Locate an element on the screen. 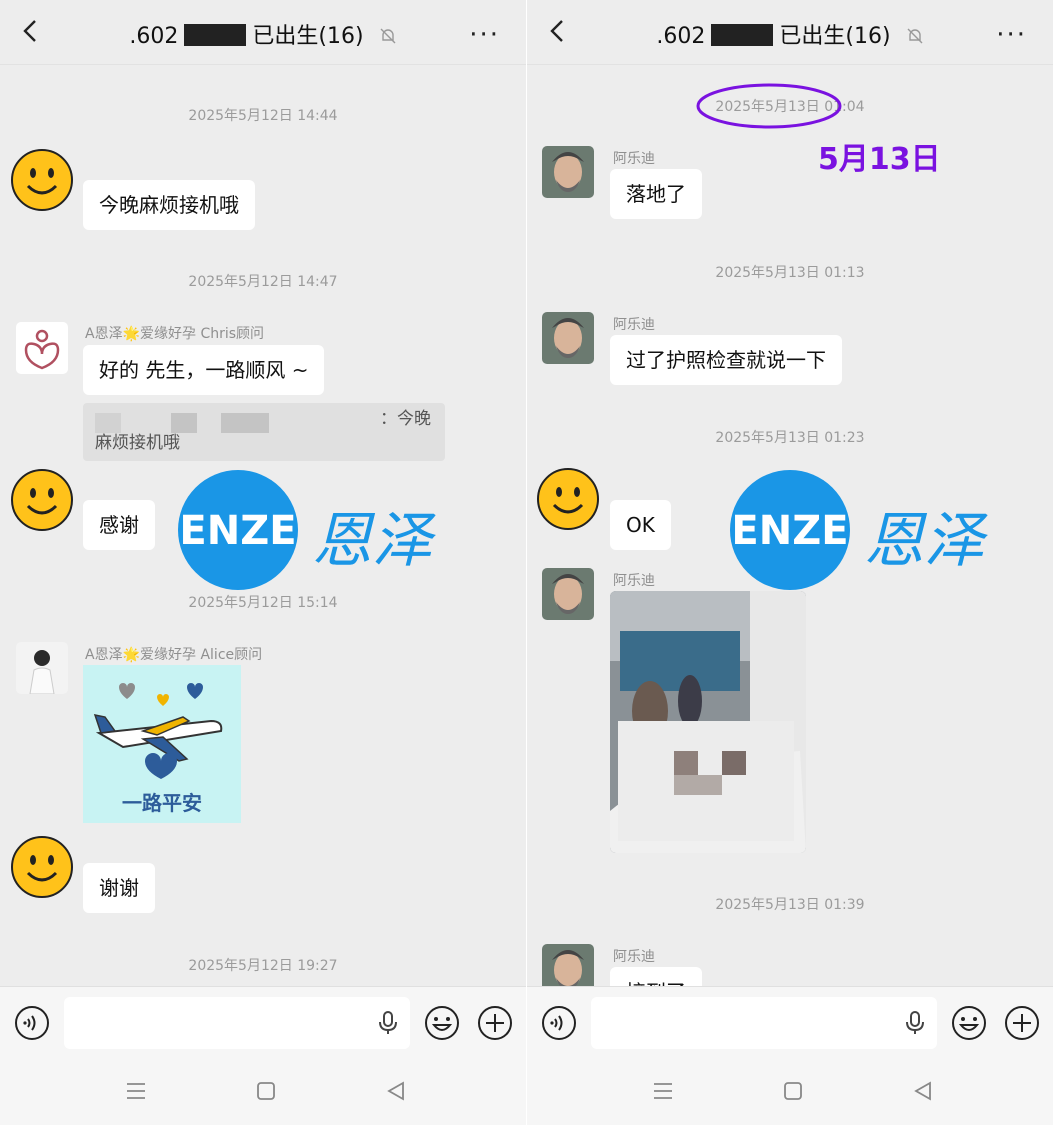  timestamp: 2025年5月13日 01:13 is located at coordinates (790, 273).